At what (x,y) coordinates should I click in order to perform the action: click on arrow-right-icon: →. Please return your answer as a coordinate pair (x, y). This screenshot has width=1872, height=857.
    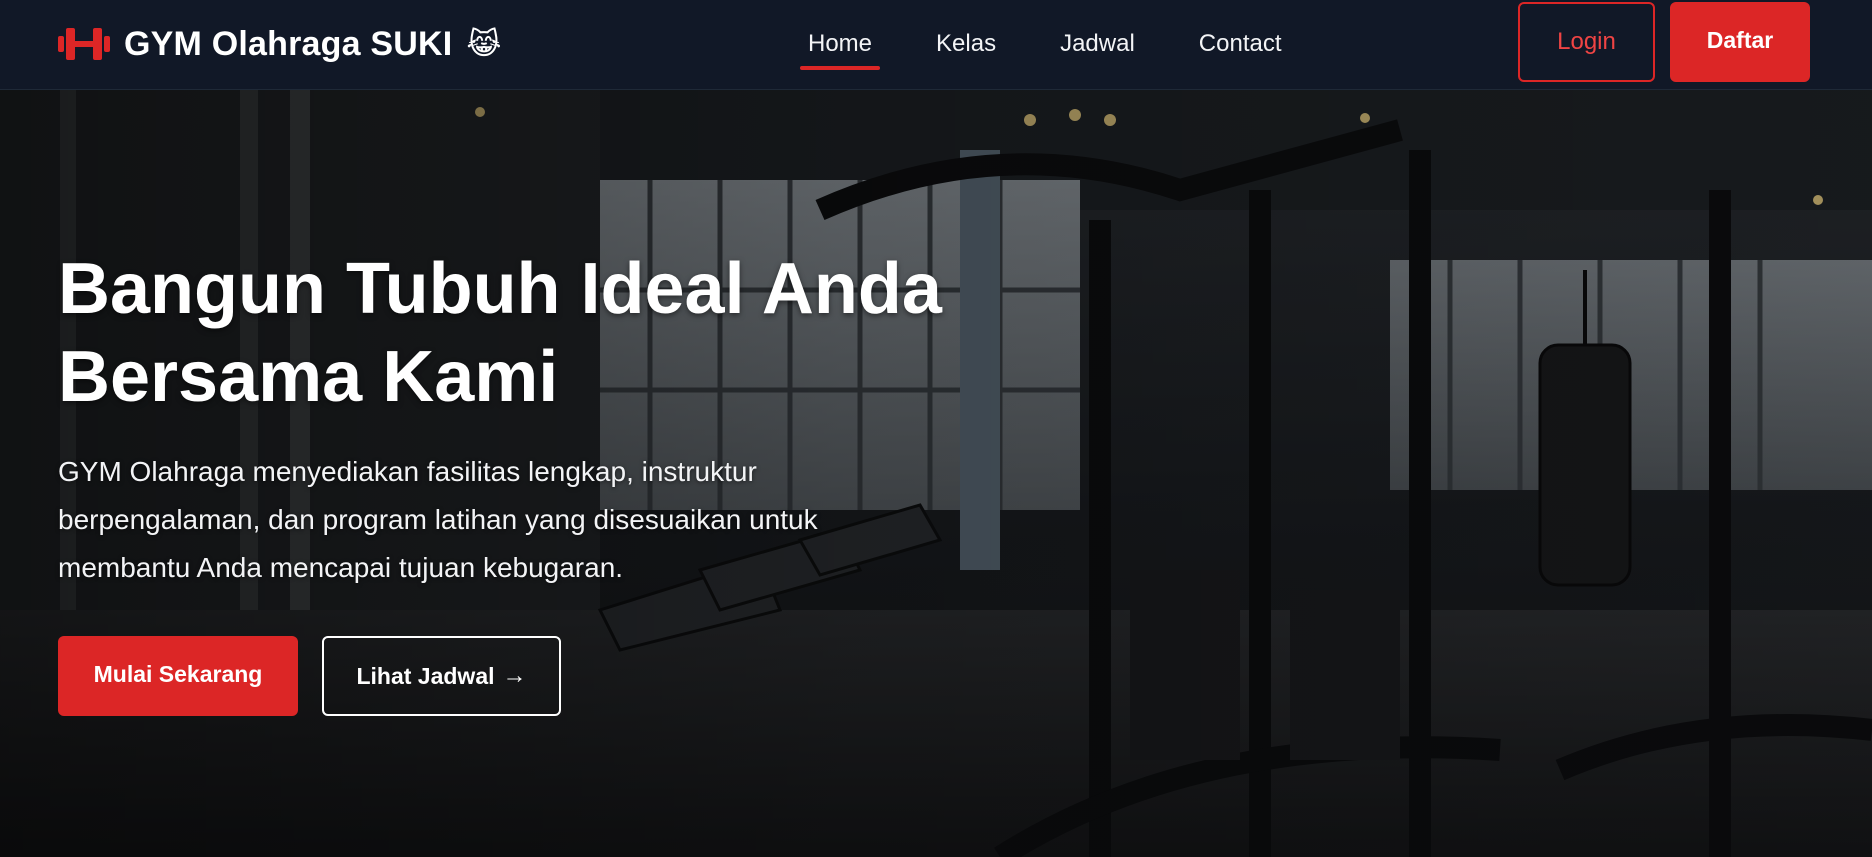
    Looking at the image, I should click on (514, 675).